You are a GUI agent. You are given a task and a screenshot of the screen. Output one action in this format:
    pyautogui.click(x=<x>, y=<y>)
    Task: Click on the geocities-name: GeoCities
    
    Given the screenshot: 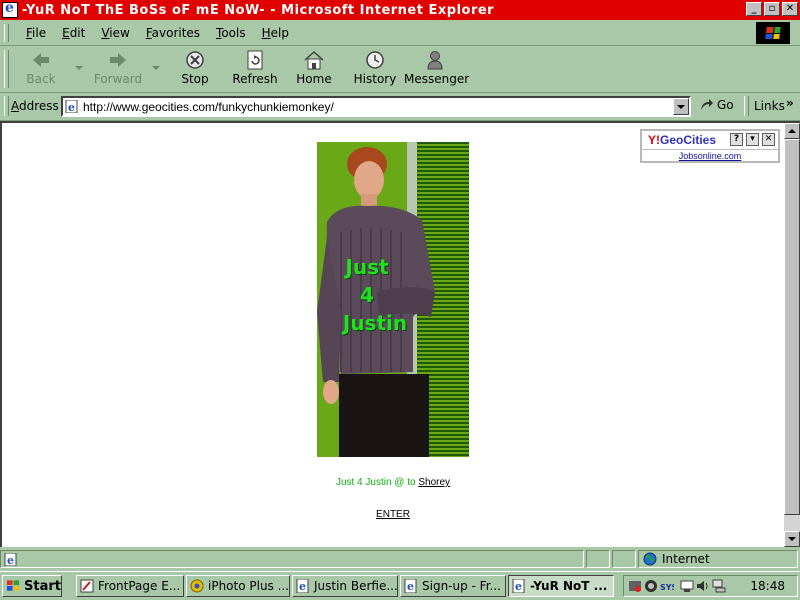 What is the action you would take?
    pyautogui.click(x=688, y=140)
    